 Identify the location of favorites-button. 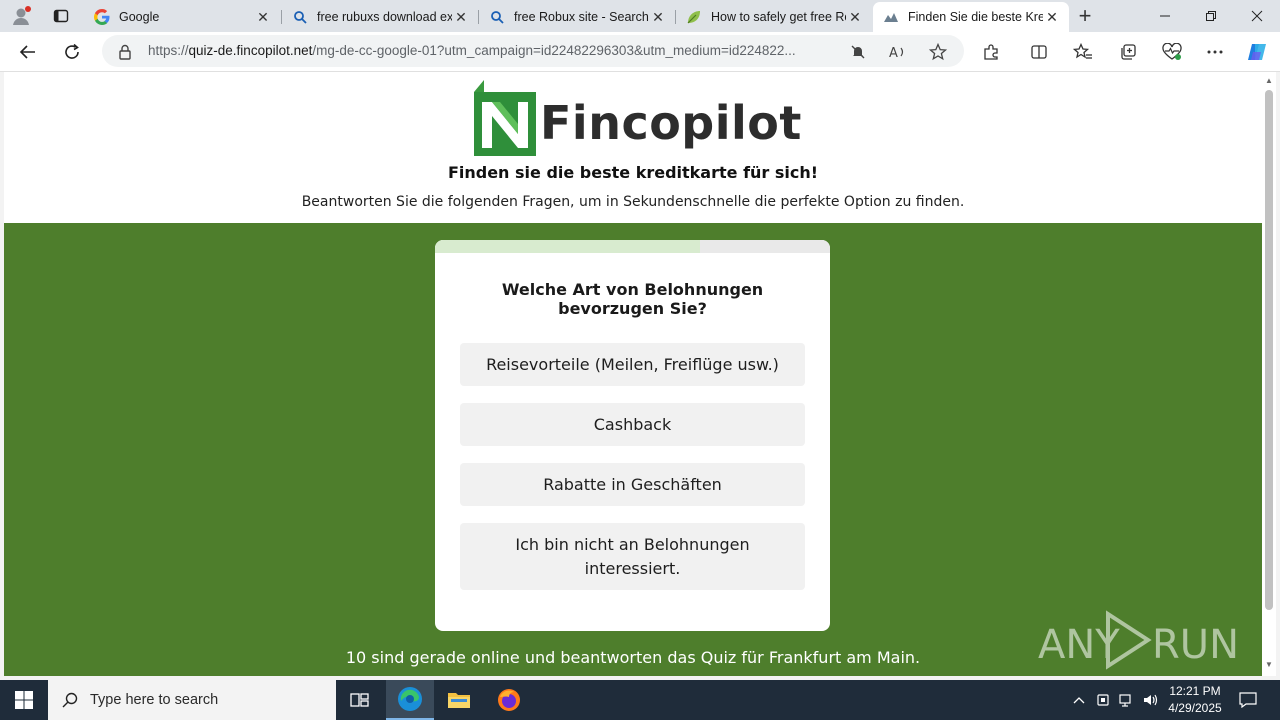
(1083, 52).